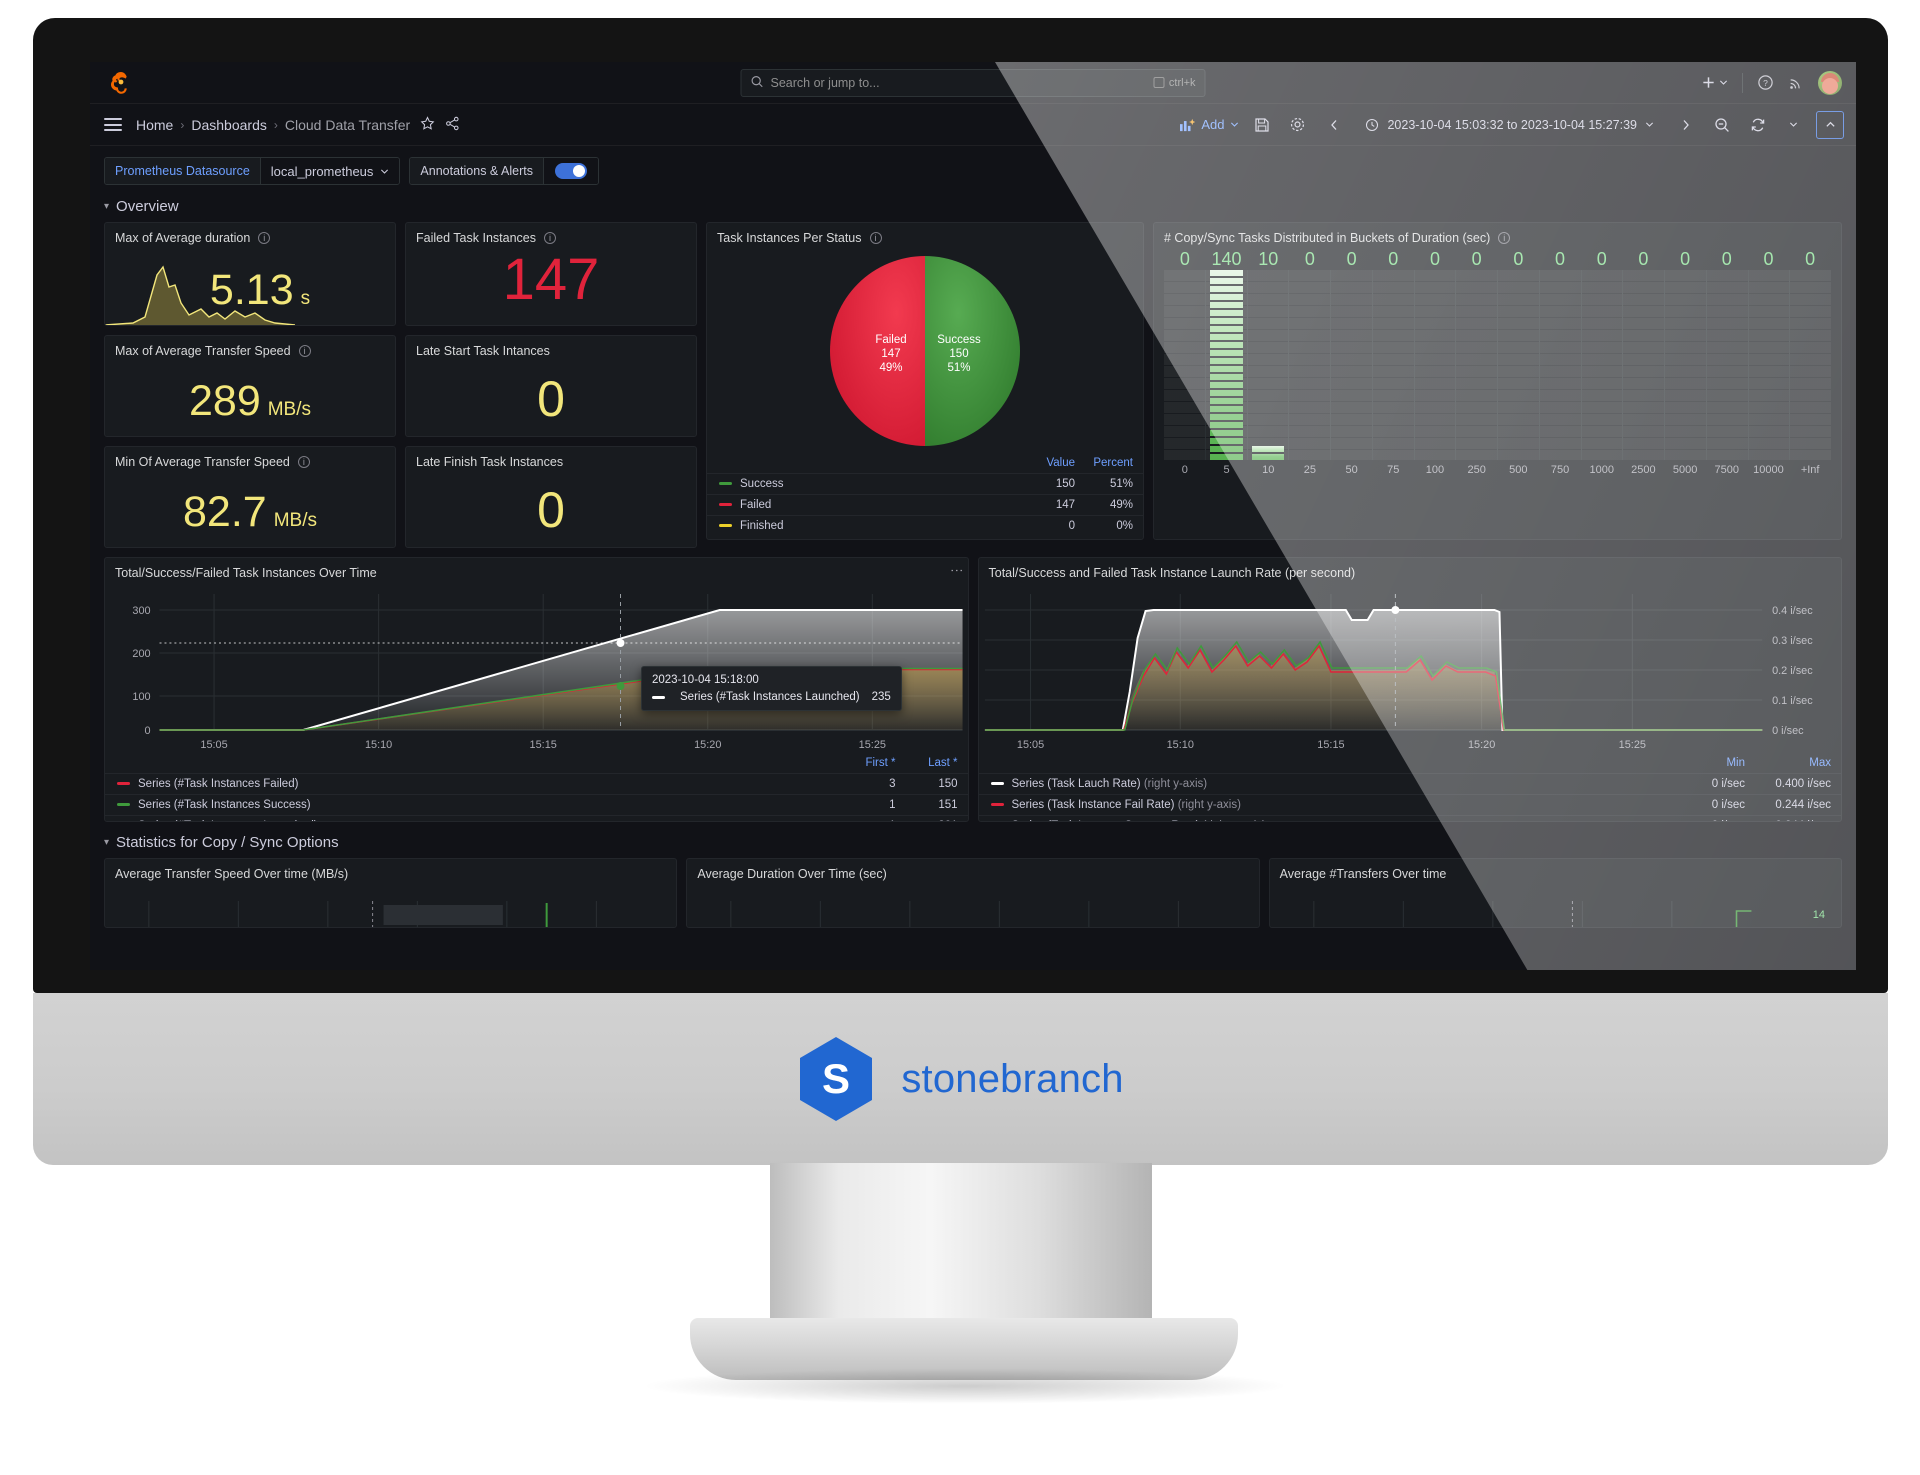 The height and width of the screenshot is (1475, 1920). I want to click on save-icon, so click(1261, 124).